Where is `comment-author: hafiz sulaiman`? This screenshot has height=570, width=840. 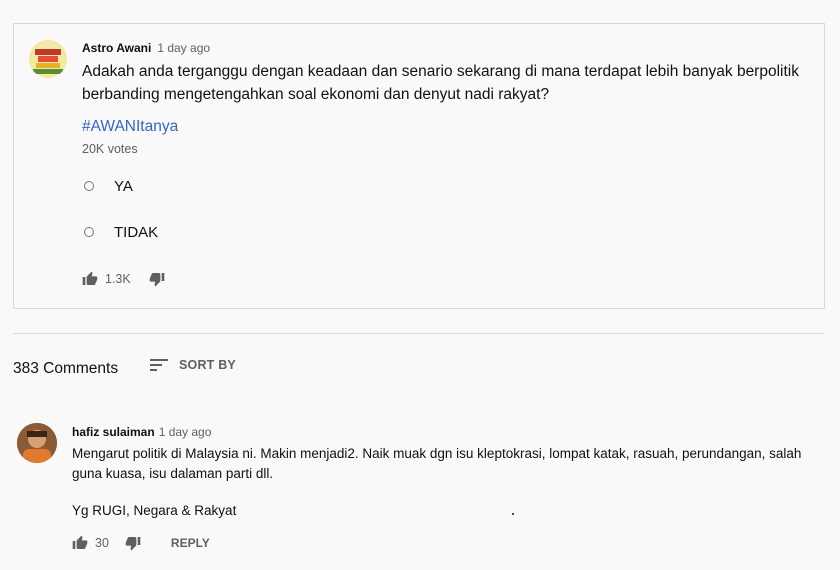 comment-author: hafiz sulaiman is located at coordinates (113, 432).